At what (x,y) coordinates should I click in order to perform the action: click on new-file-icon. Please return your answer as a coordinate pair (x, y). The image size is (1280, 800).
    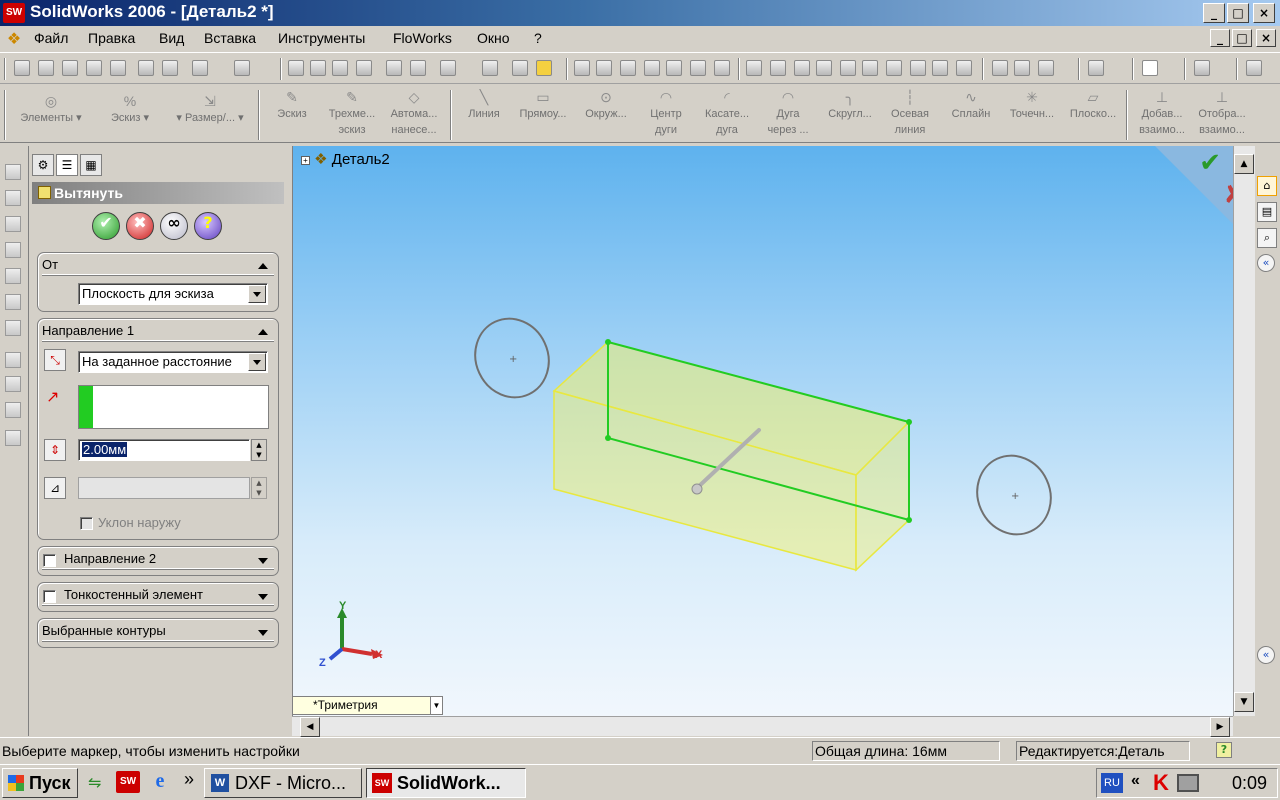
    Looking at the image, I should click on (22, 68).